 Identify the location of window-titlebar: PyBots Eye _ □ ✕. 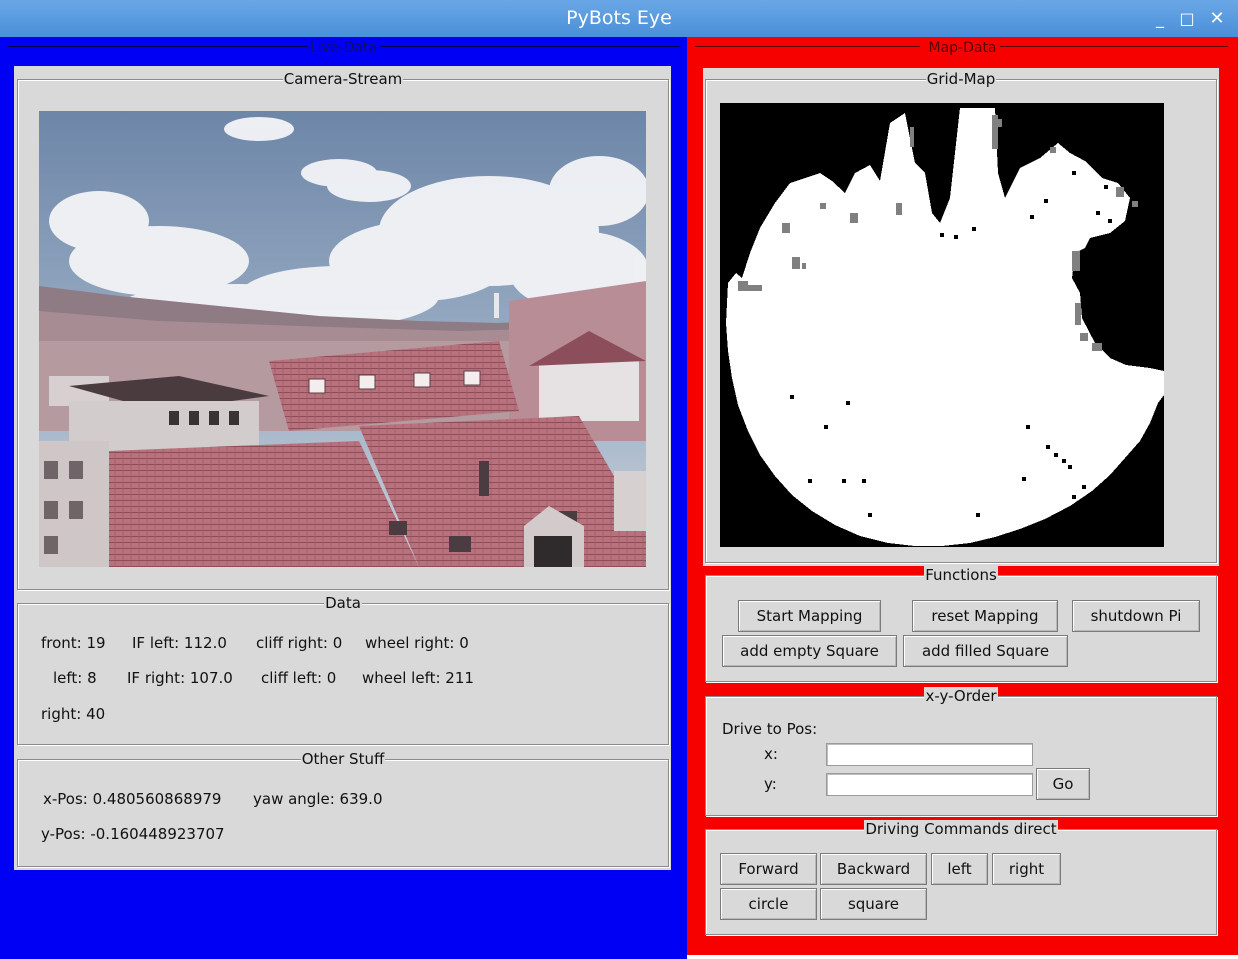
(619, 18).